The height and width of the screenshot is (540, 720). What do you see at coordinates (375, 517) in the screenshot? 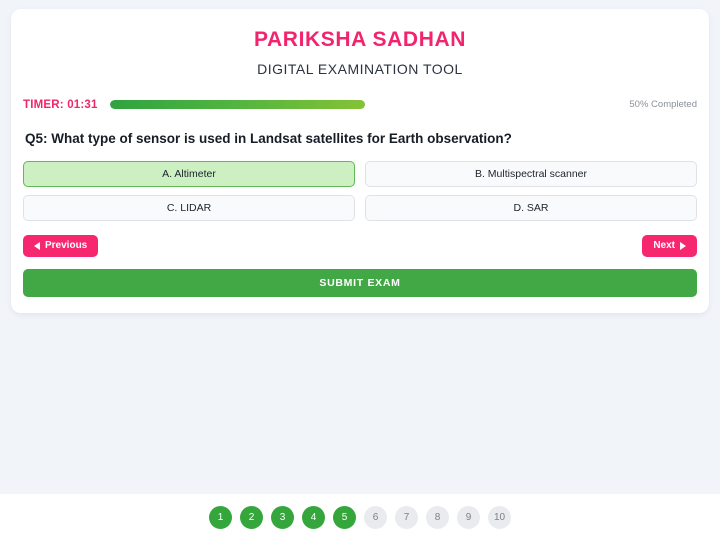
I see `pager-item-6: 6` at bounding box center [375, 517].